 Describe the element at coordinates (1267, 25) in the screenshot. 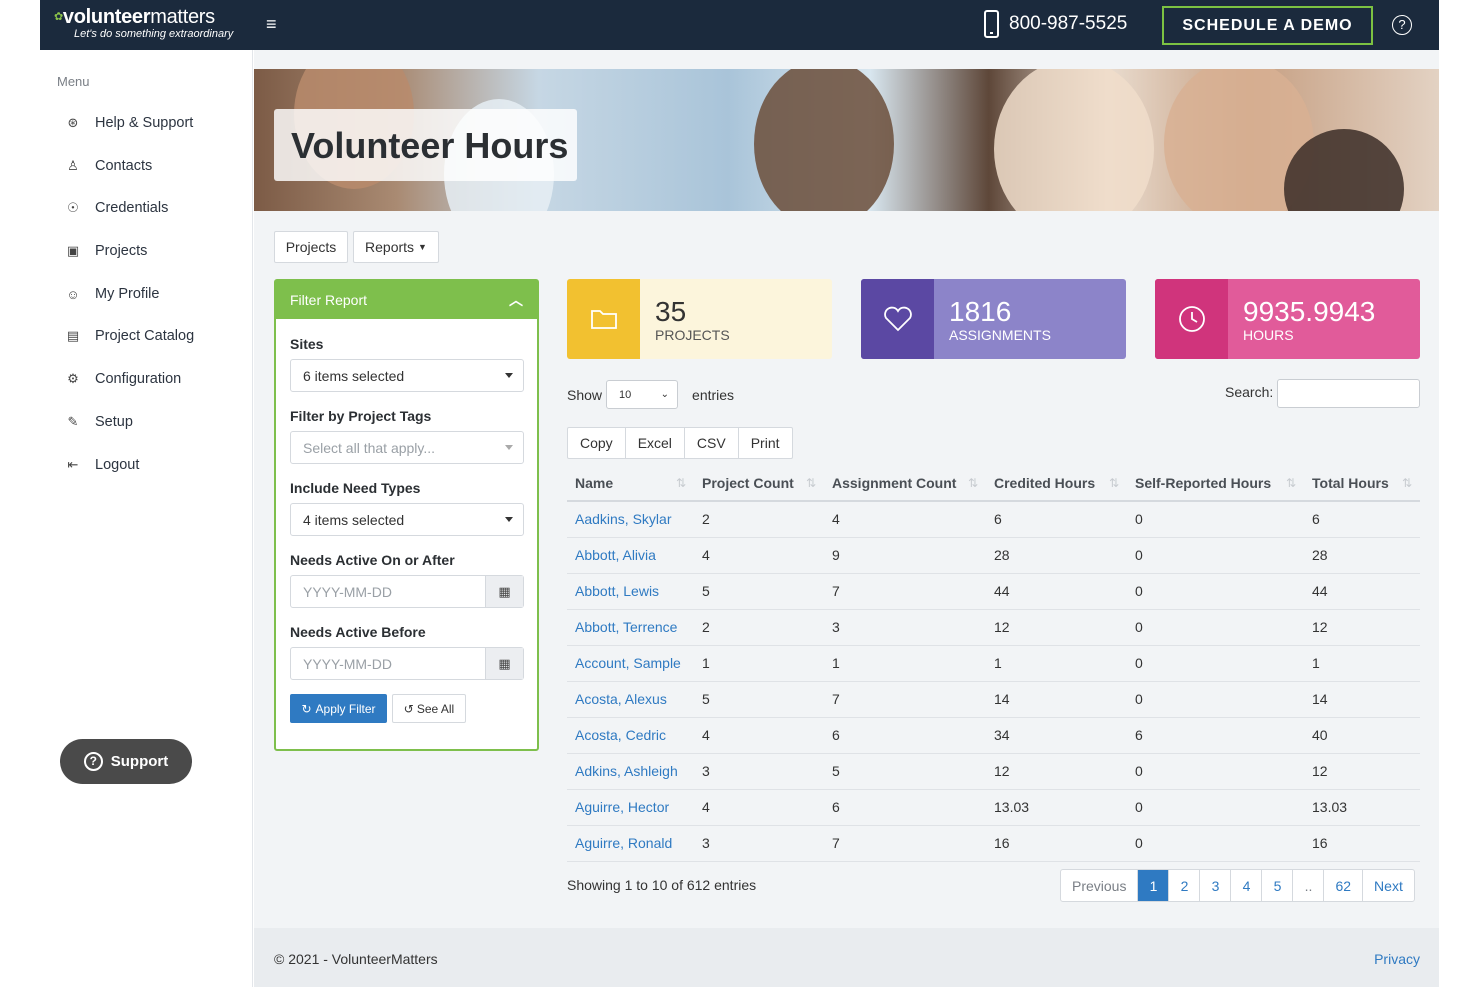

I see `schedule-demo-button: SCHEDULE A DEMO` at that location.